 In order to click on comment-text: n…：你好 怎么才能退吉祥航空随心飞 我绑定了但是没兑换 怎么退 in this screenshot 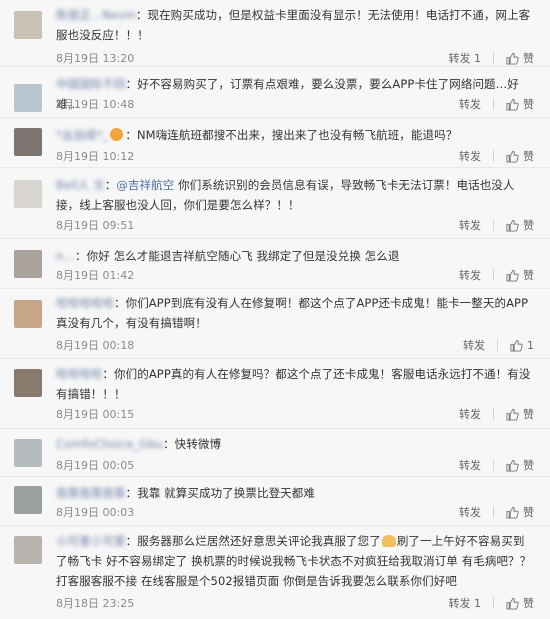, I will do `click(295, 256)`.